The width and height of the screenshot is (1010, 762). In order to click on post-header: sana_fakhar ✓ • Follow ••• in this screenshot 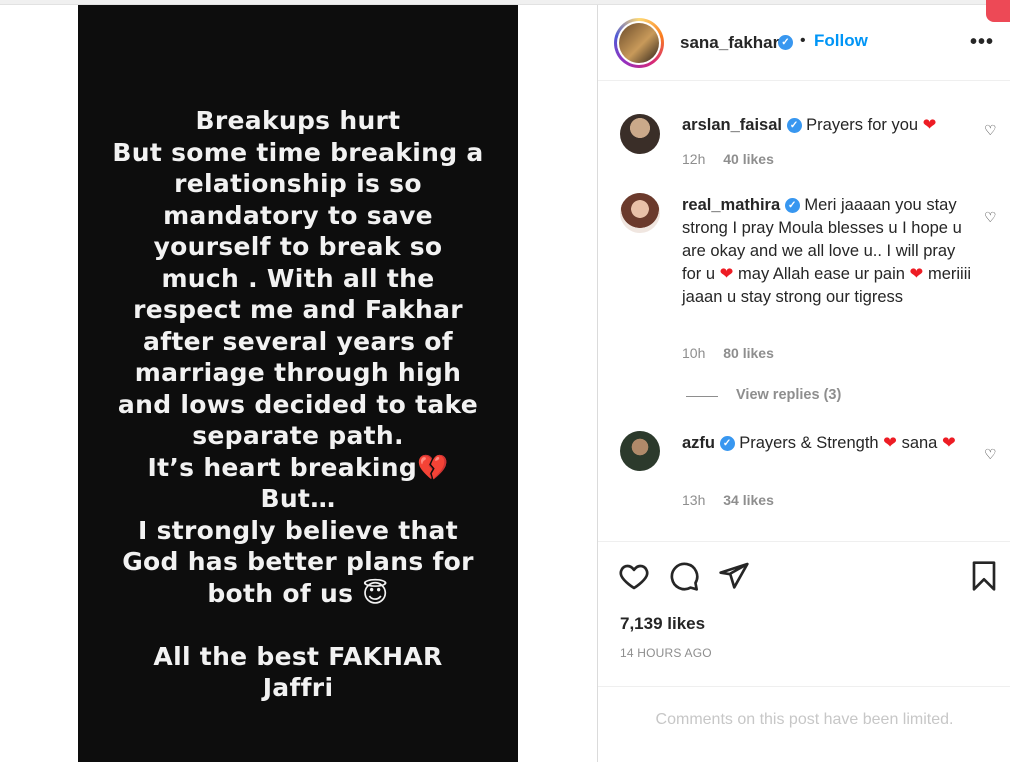, I will do `click(804, 43)`.